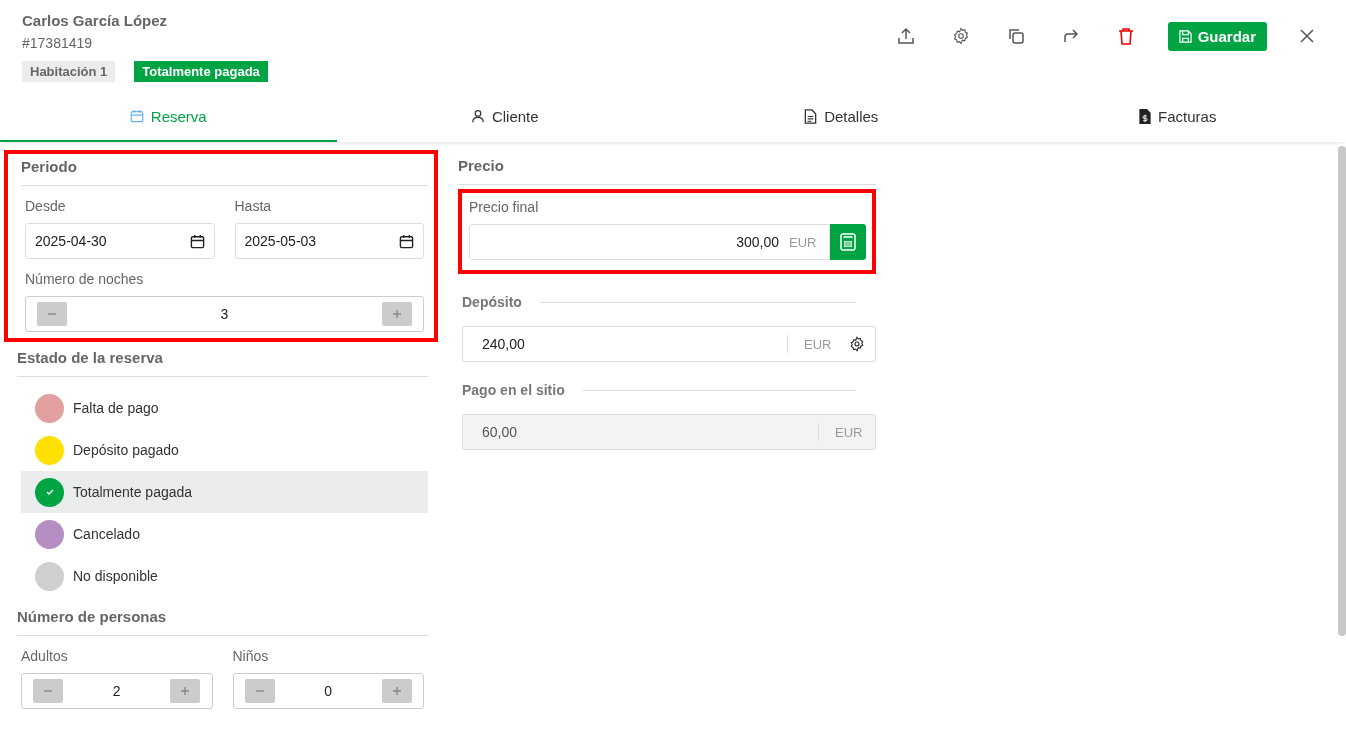 The image size is (1346, 735). What do you see at coordinates (1125, 36) in the screenshot?
I see `trash-icon` at bounding box center [1125, 36].